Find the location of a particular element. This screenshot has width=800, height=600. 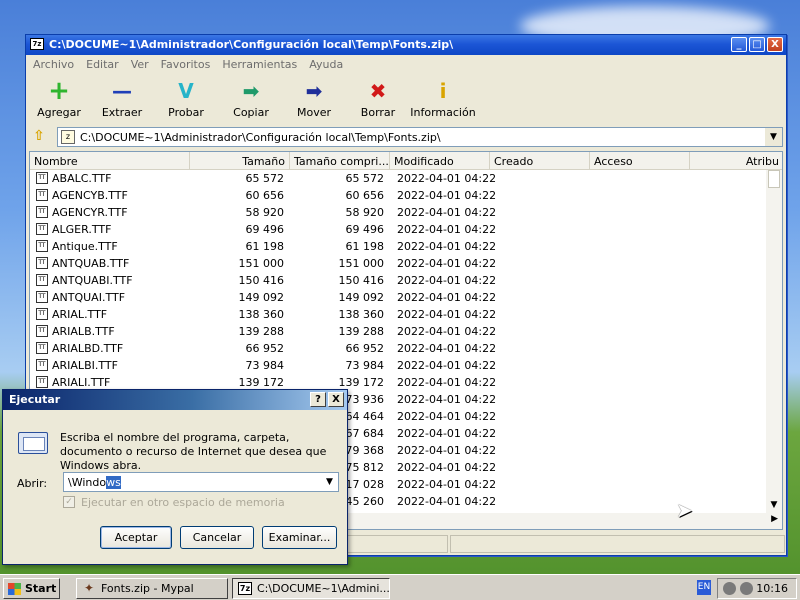

cell-name: Antique.TTF is located at coordinates (85, 246).